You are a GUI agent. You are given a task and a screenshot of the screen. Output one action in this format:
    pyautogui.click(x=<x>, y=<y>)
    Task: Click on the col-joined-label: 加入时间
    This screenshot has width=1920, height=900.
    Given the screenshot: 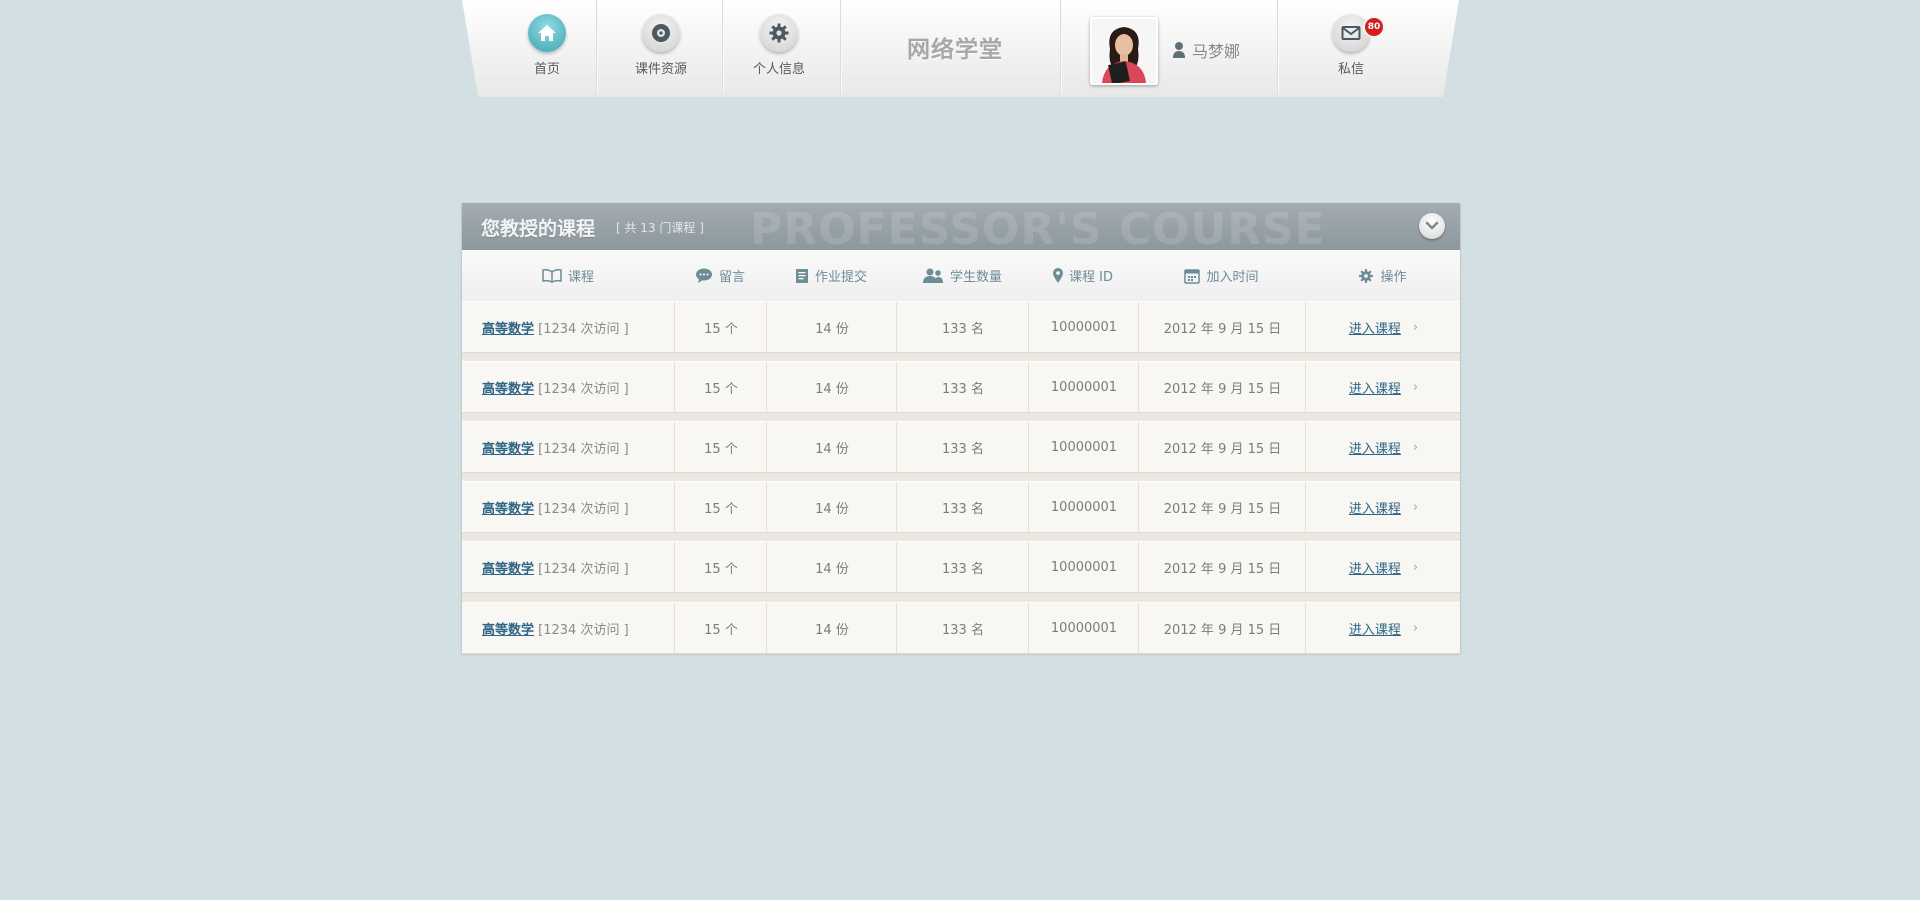 What is the action you would take?
    pyautogui.click(x=1232, y=277)
    